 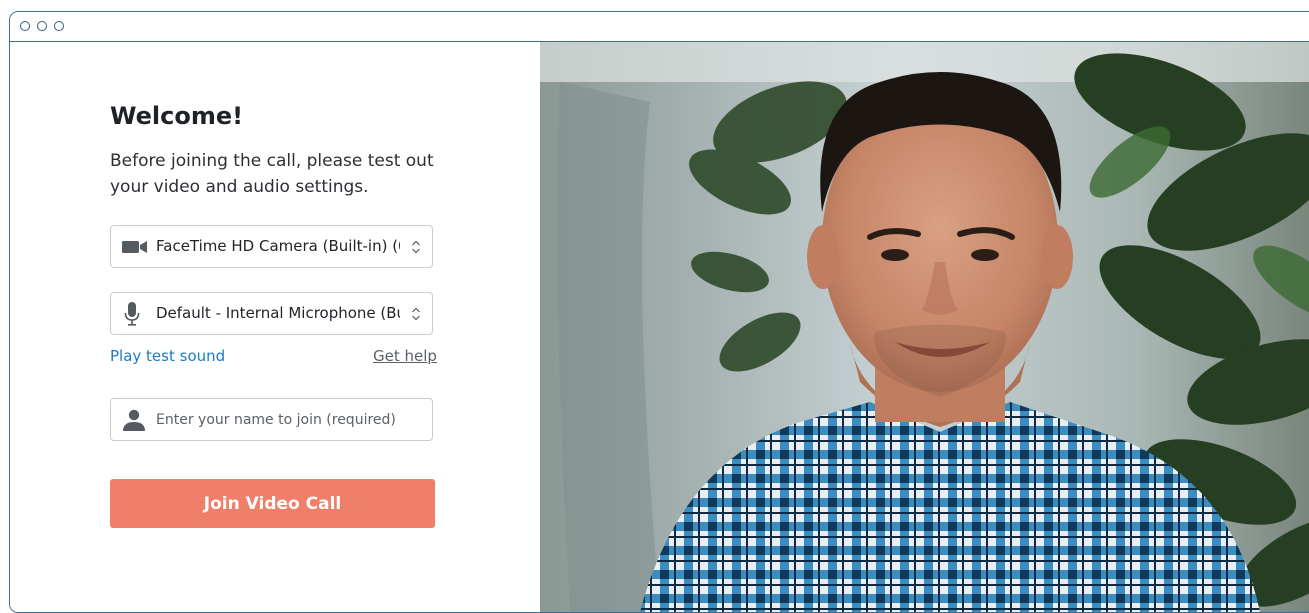 What do you see at coordinates (132, 313) in the screenshot?
I see `microphone-icon` at bounding box center [132, 313].